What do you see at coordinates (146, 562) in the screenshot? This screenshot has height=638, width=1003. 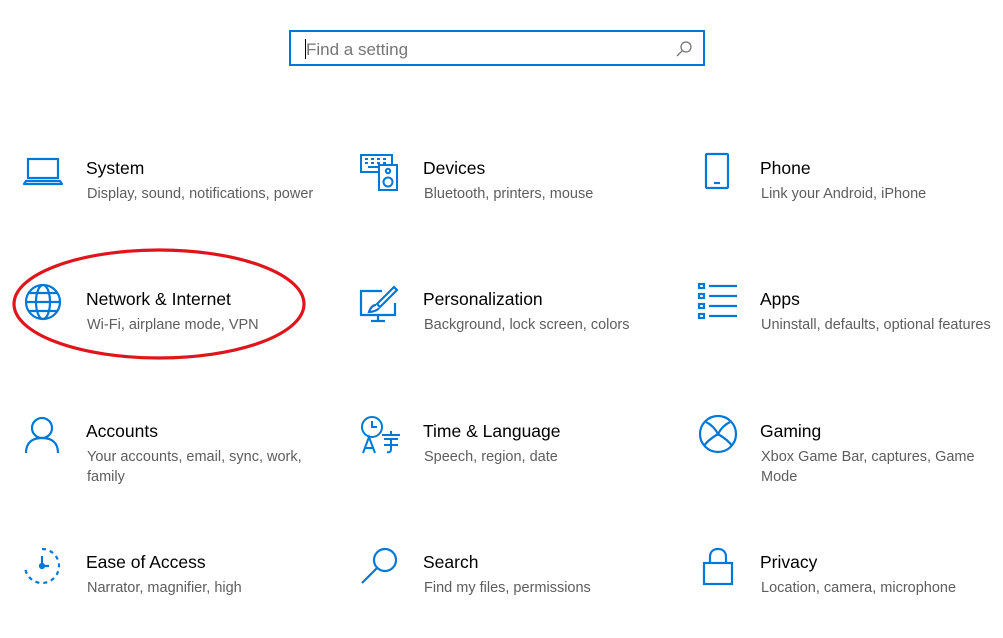 I see `tile-title: Ease of Access` at bounding box center [146, 562].